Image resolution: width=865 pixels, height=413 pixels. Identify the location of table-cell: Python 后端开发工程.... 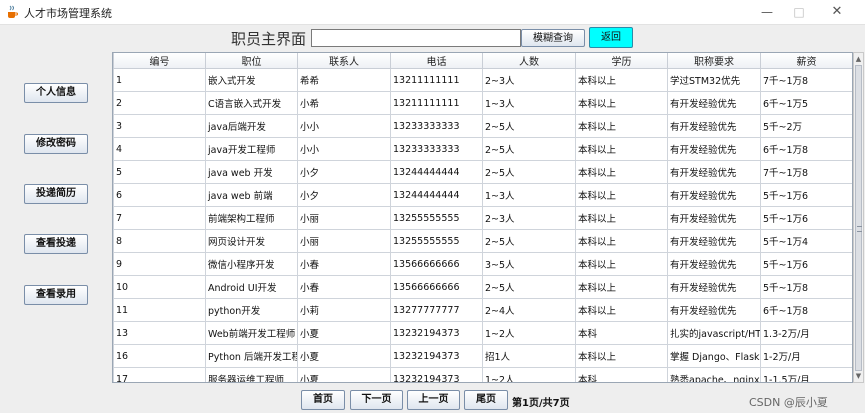
(251, 356).